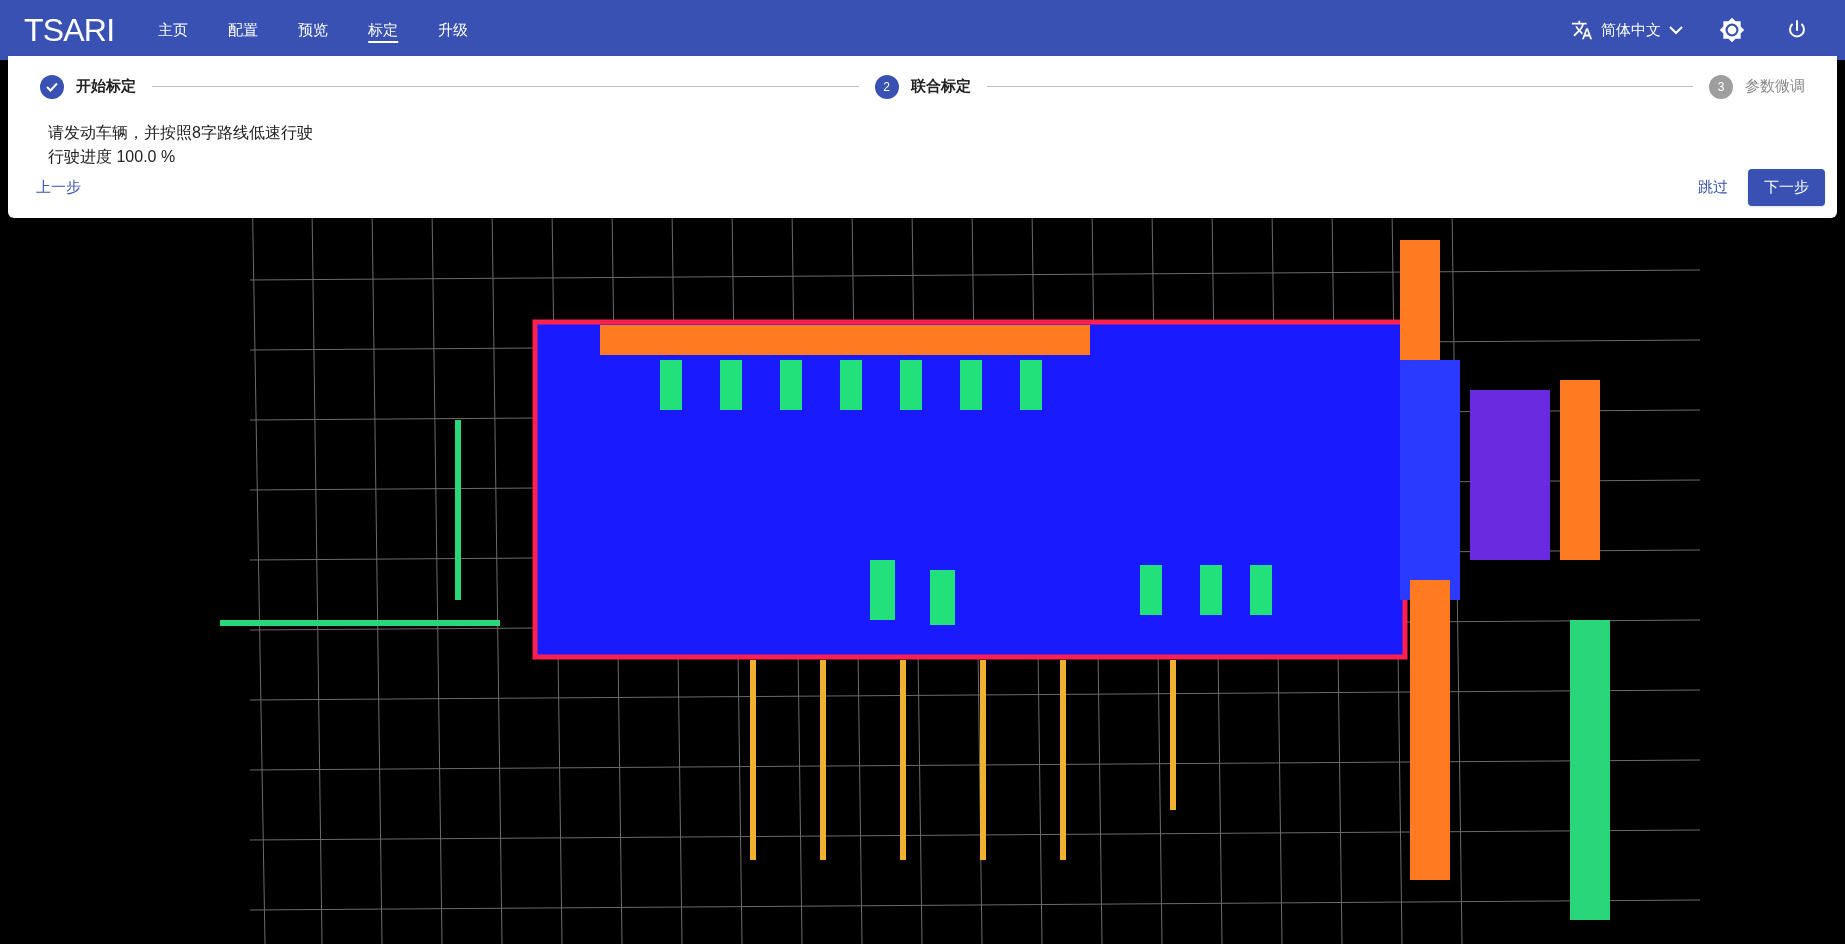 The width and height of the screenshot is (1845, 944). I want to click on app-logo: TSARI, so click(69, 30).